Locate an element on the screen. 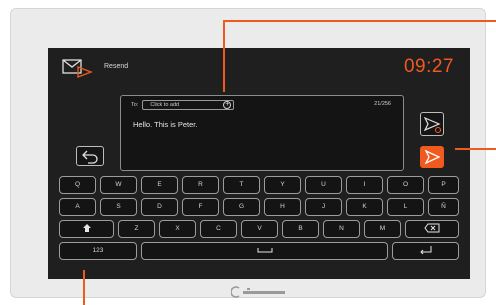 The width and height of the screenshot is (496, 305). send-outline-icon is located at coordinates (432, 125).